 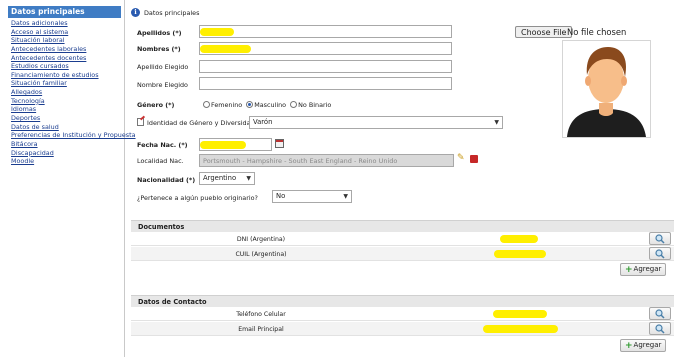 I want to click on genero-label: Género (*), so click(x=156, y=105).